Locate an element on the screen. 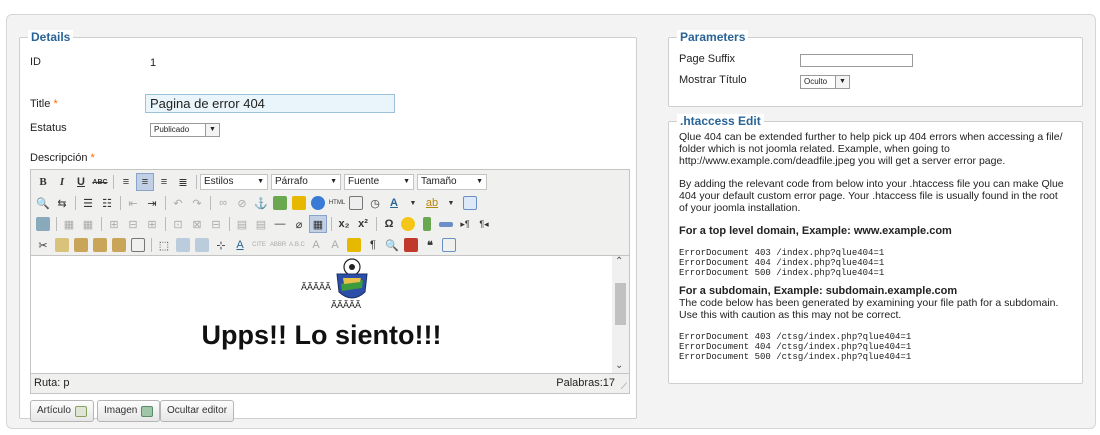  find-icon: 🔍 is located at coordinates (43, 203).